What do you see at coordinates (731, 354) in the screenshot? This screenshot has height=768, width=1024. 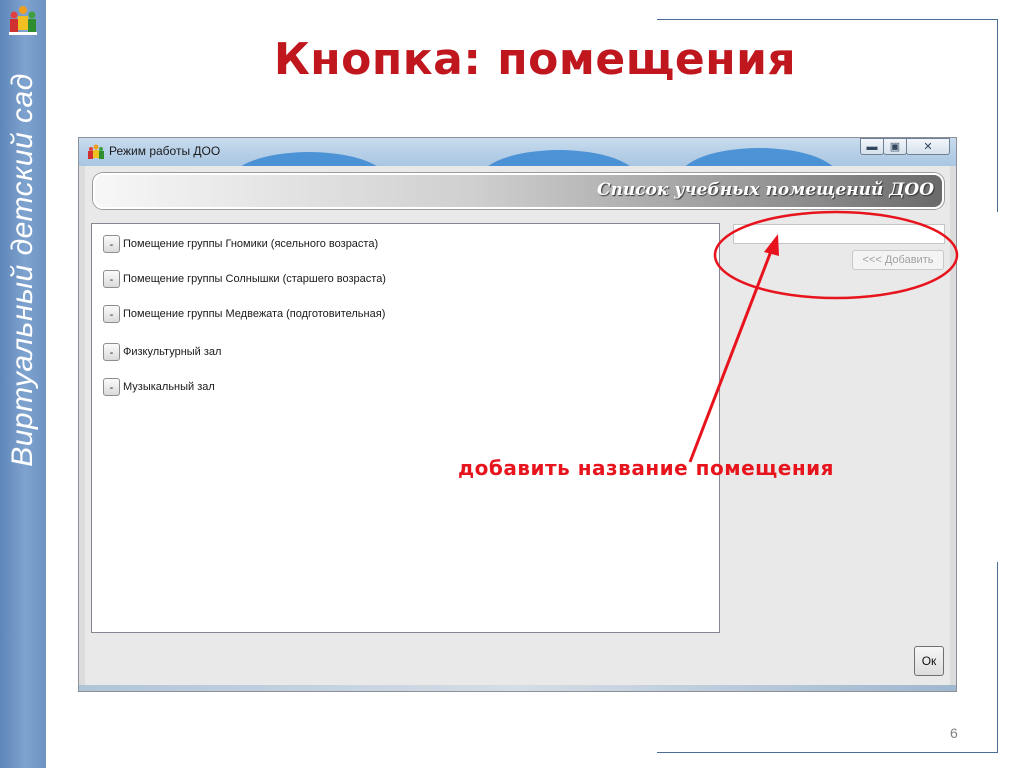 I see `annotation-arrow-line` at bounding box center [731, 354].